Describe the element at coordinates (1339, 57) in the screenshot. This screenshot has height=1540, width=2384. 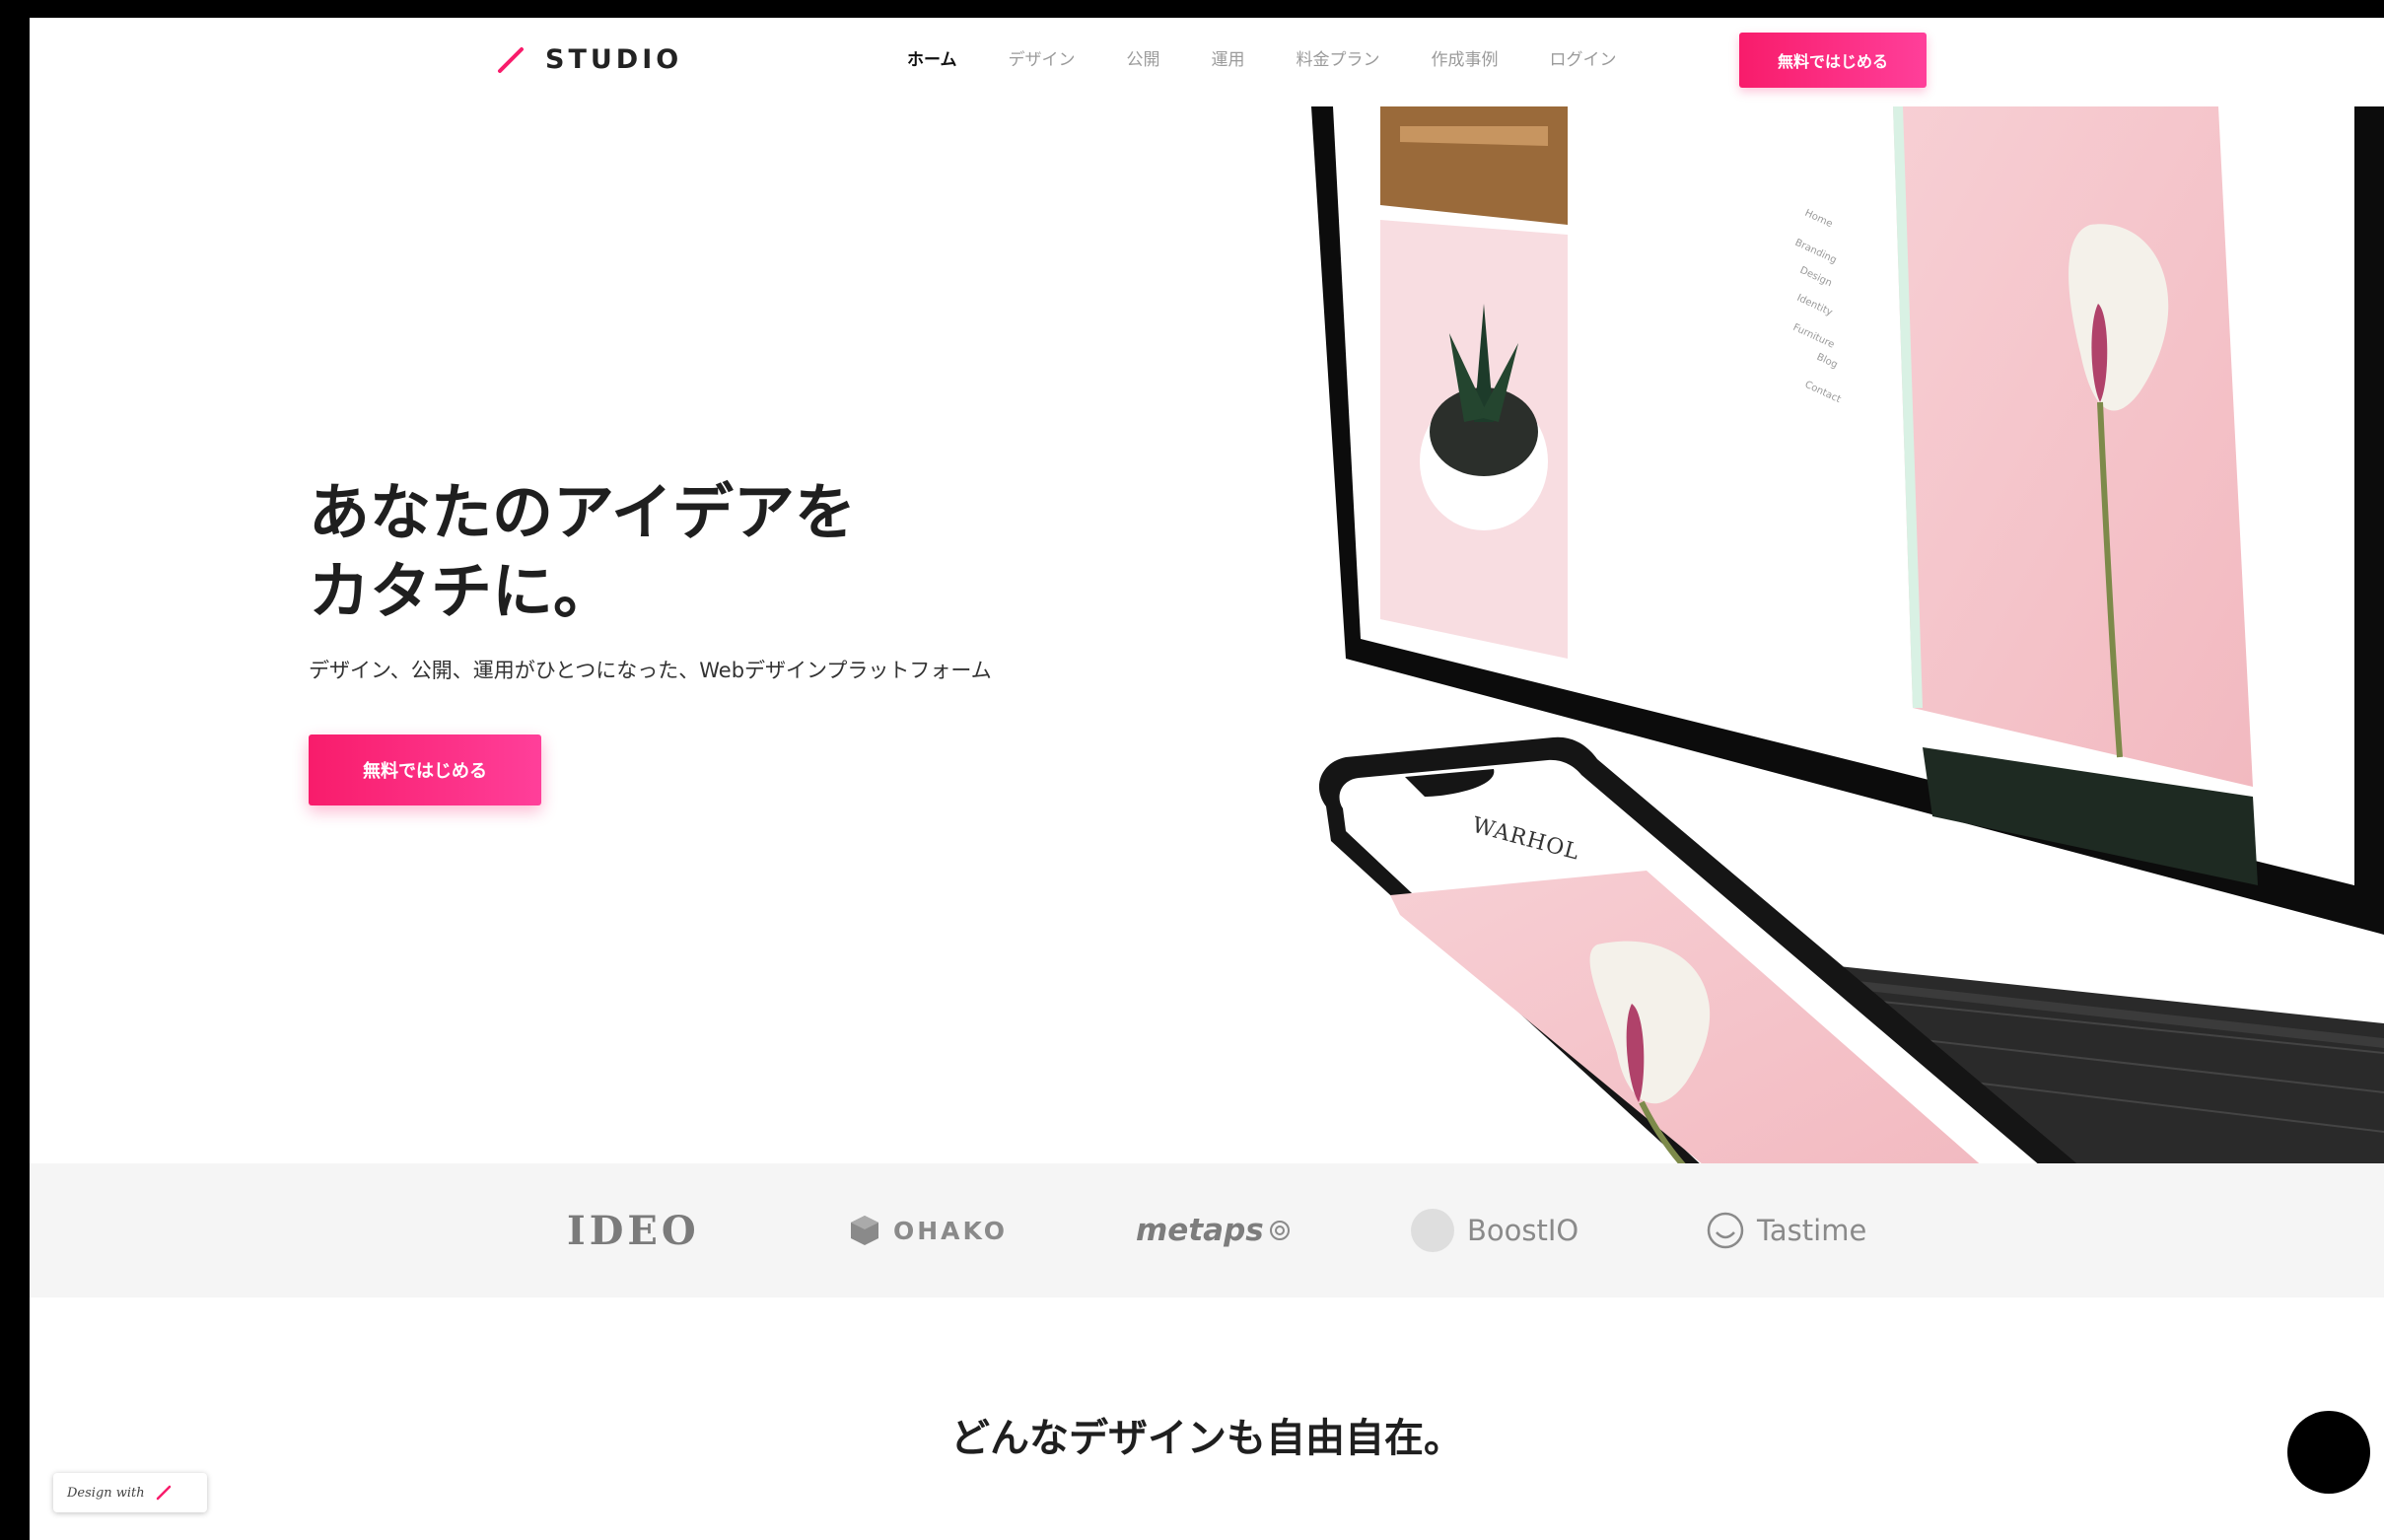
I see `nav-item-pricing: 料金プラン` at that location.